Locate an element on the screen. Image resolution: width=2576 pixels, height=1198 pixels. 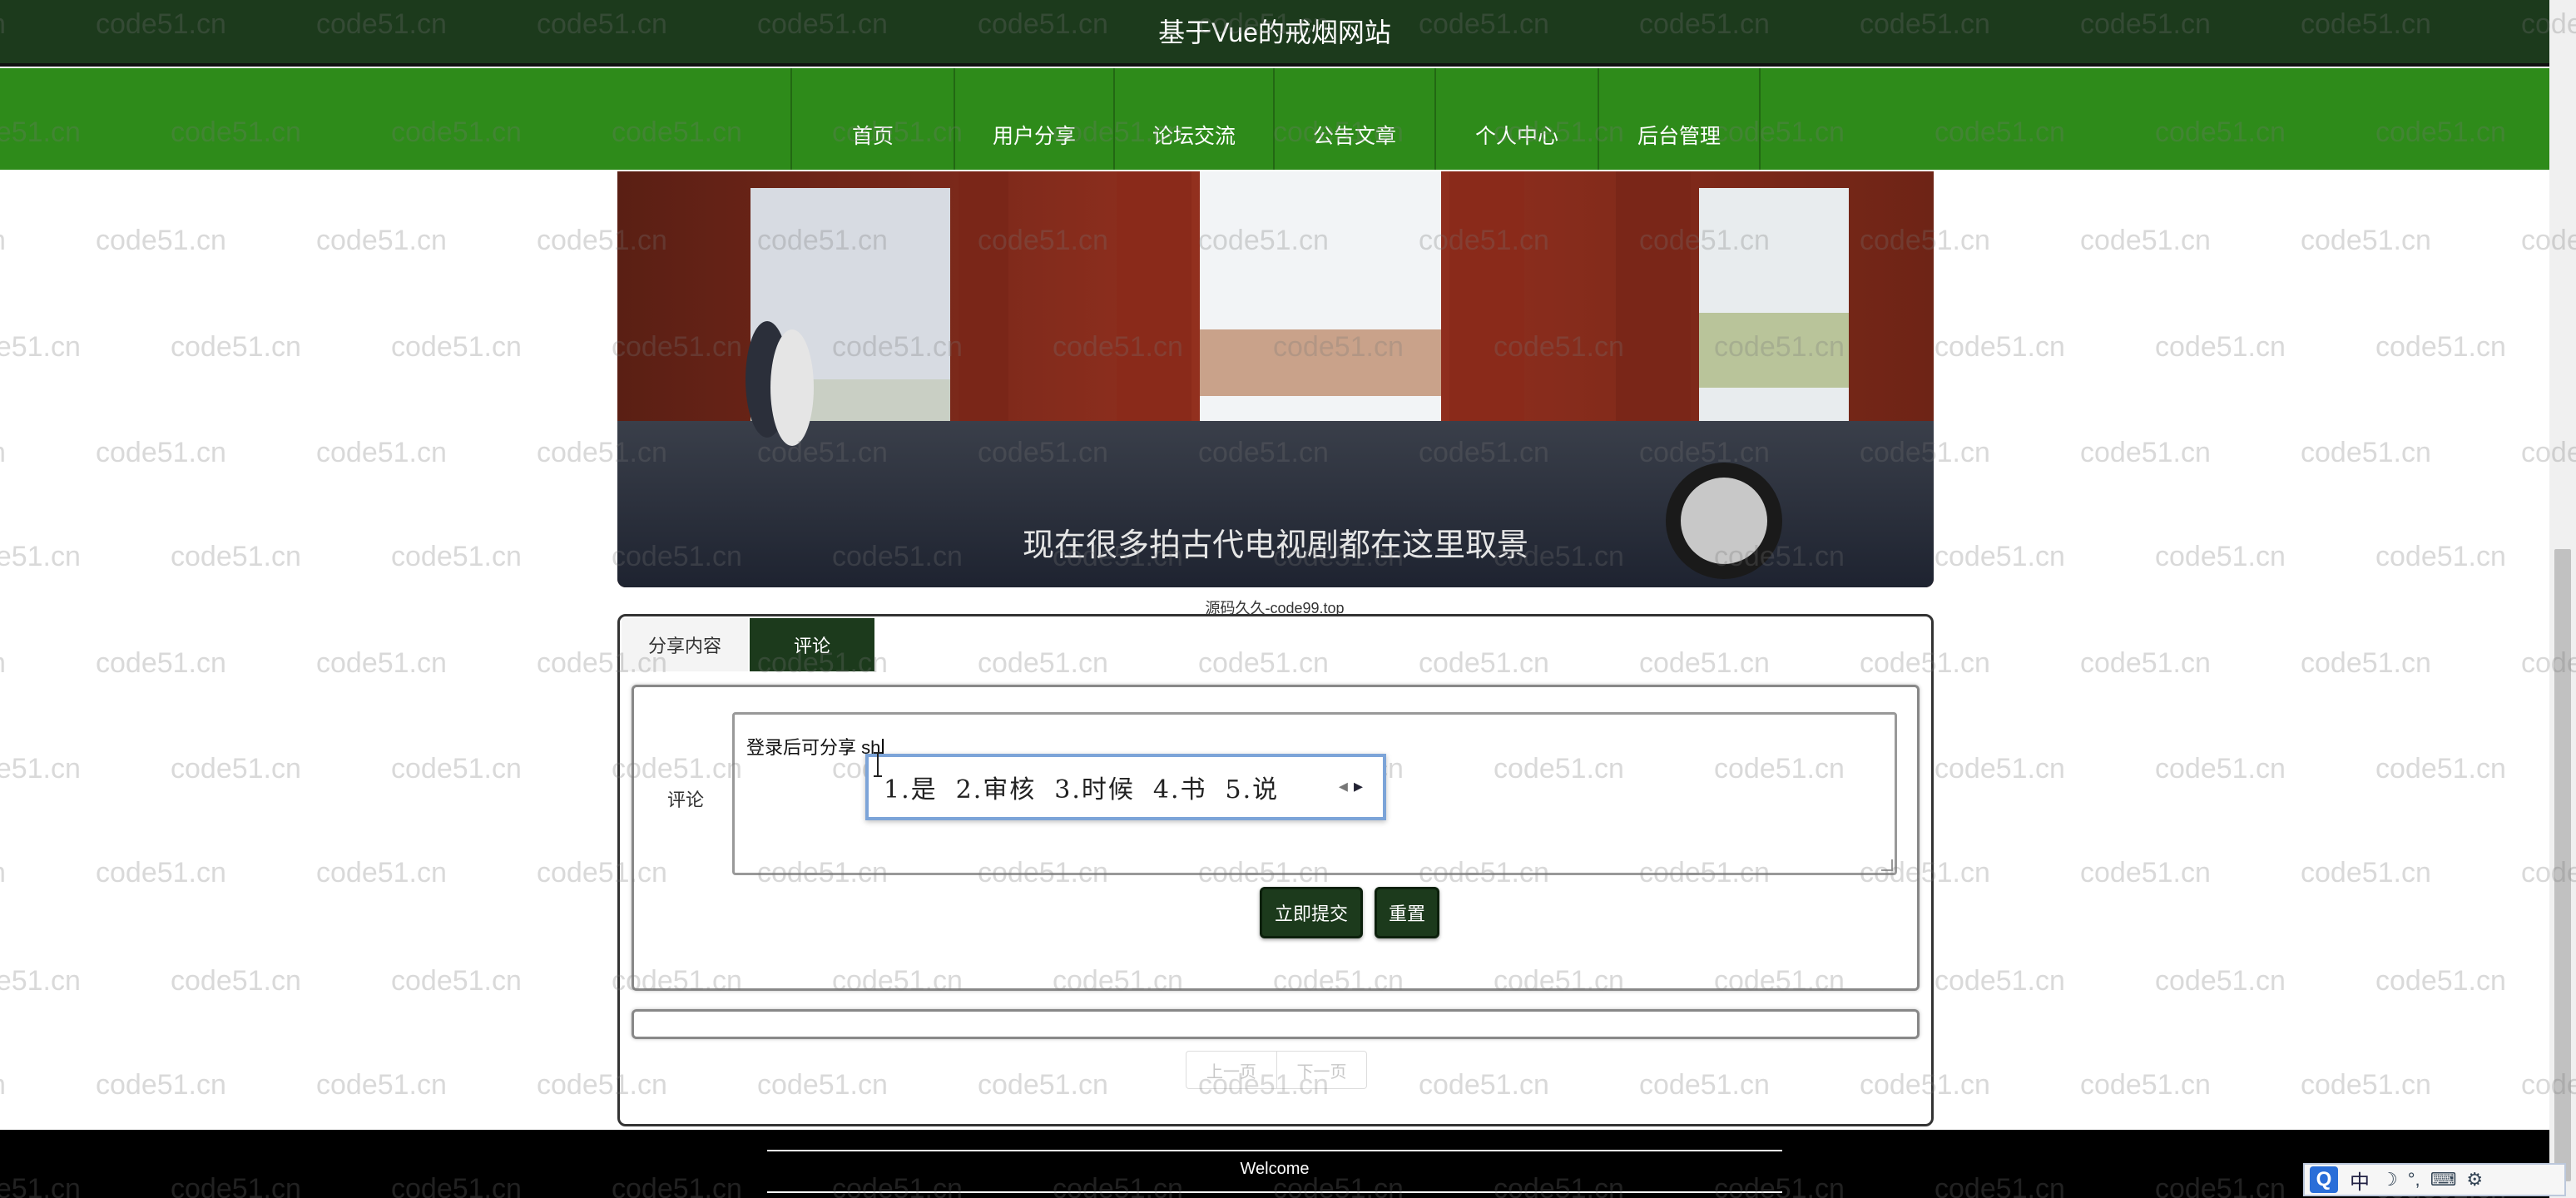
site-footer: Welcome is located at coordinates (1274, 1164).